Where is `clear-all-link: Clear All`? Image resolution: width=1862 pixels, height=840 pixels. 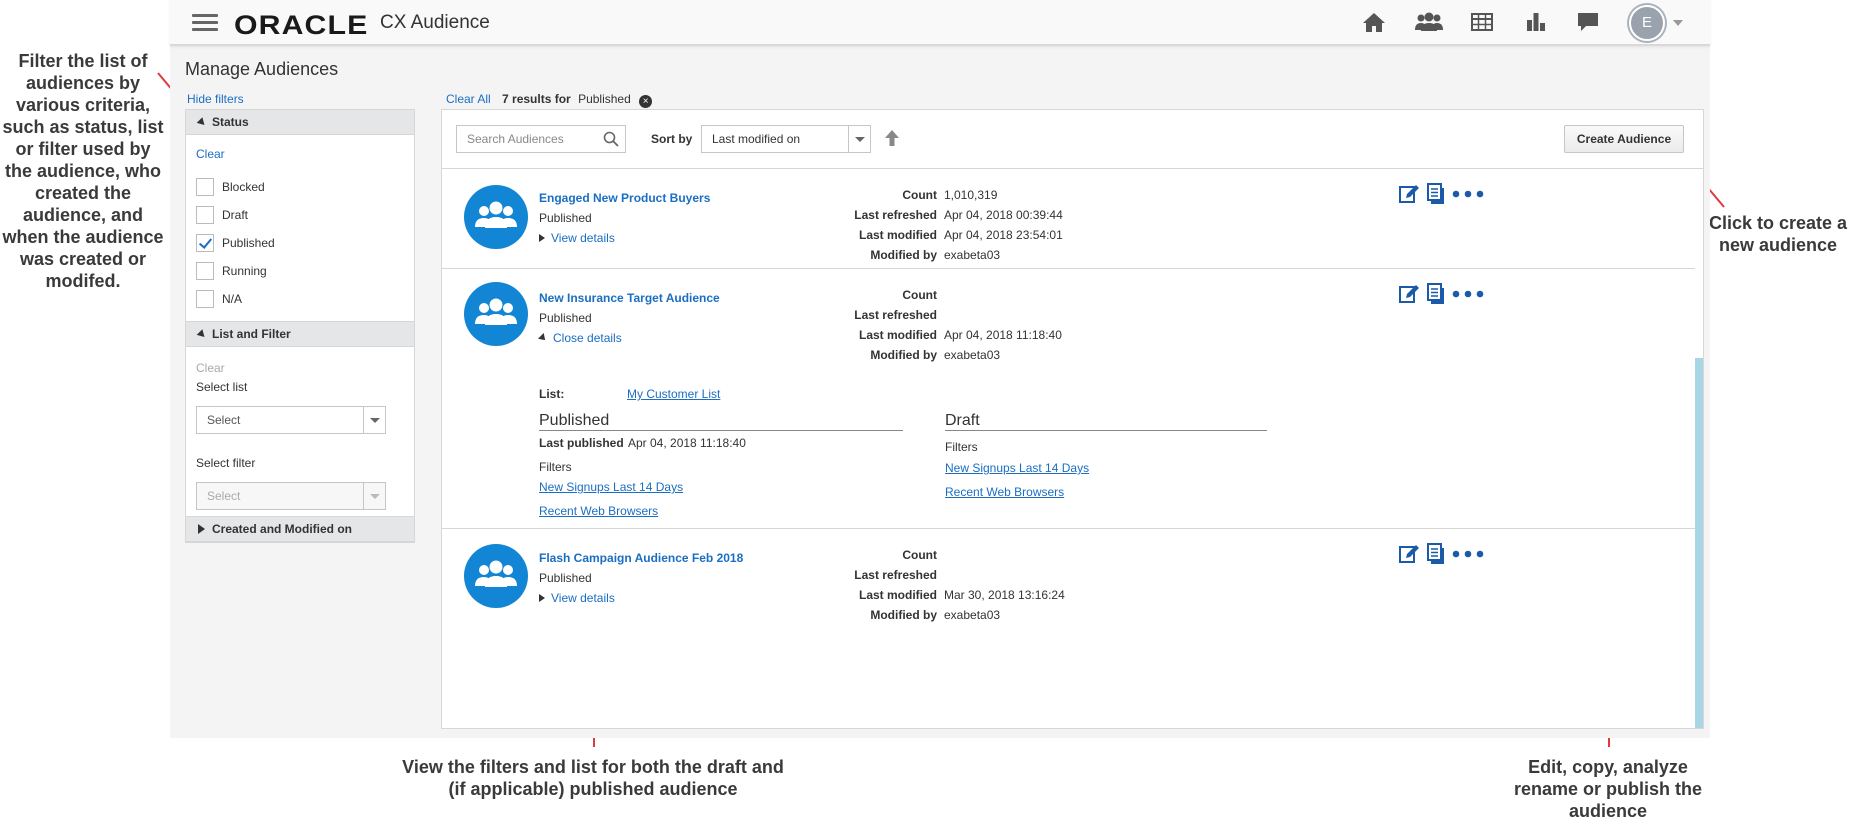 clear-all-link: Clear All is located at coordinates (468, 99).